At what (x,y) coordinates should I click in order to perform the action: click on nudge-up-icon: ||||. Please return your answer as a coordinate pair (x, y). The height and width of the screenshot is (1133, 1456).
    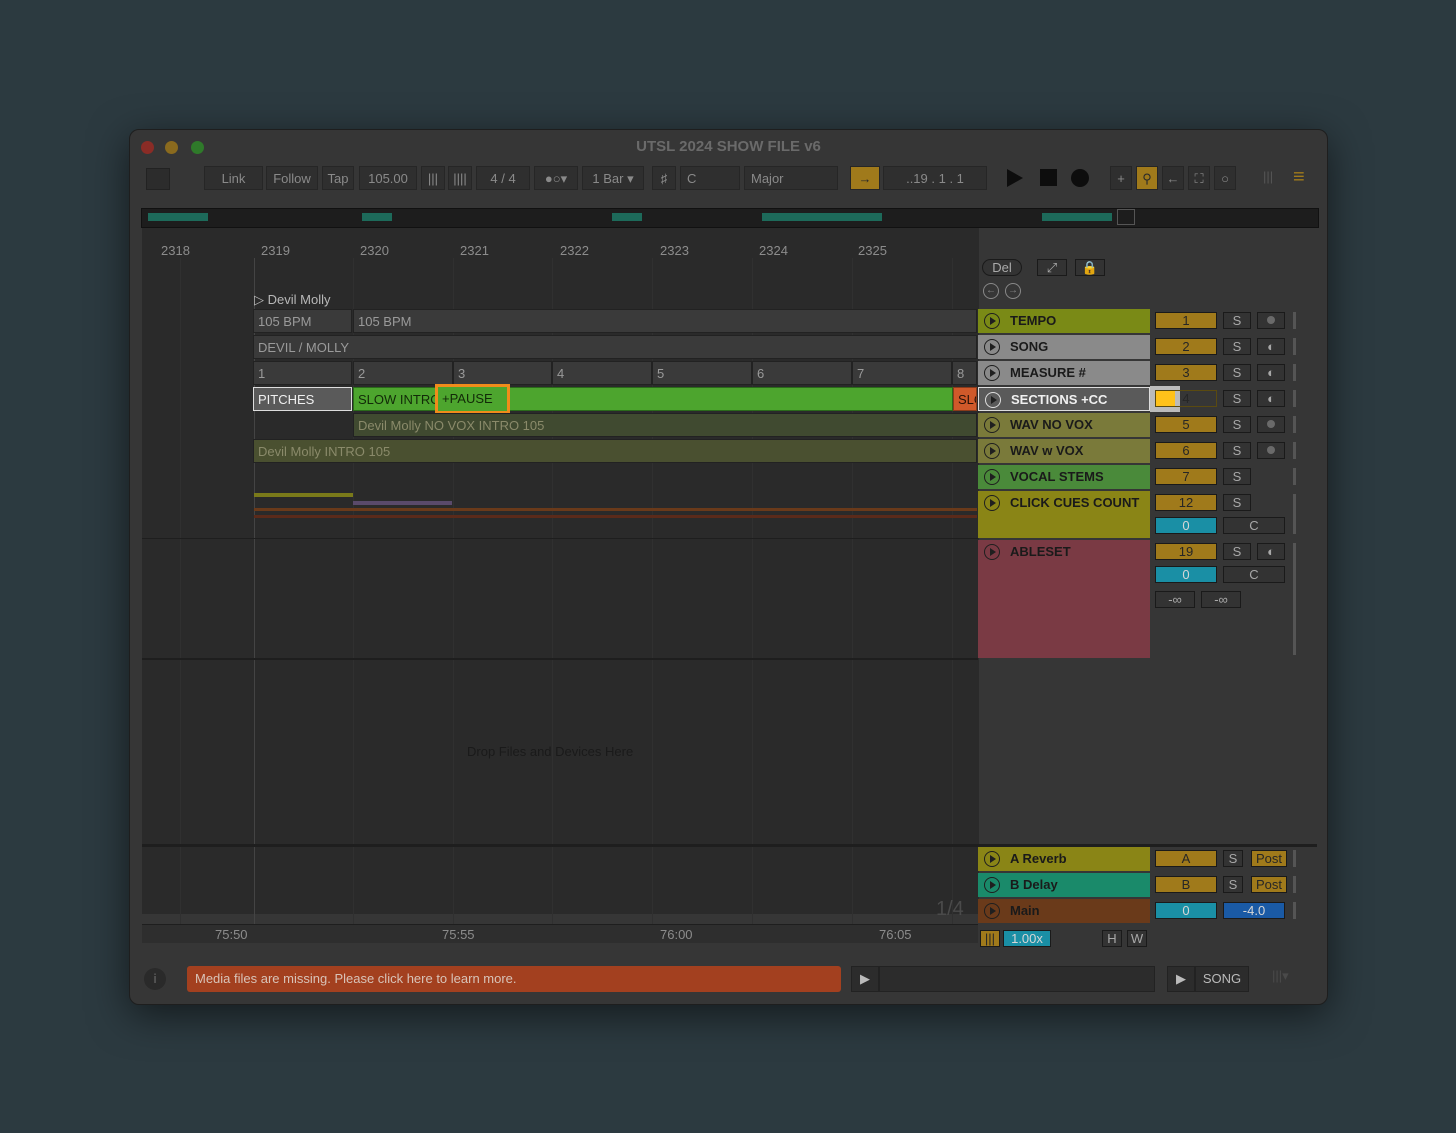
    Looking at the image, I should click on (460, 178).